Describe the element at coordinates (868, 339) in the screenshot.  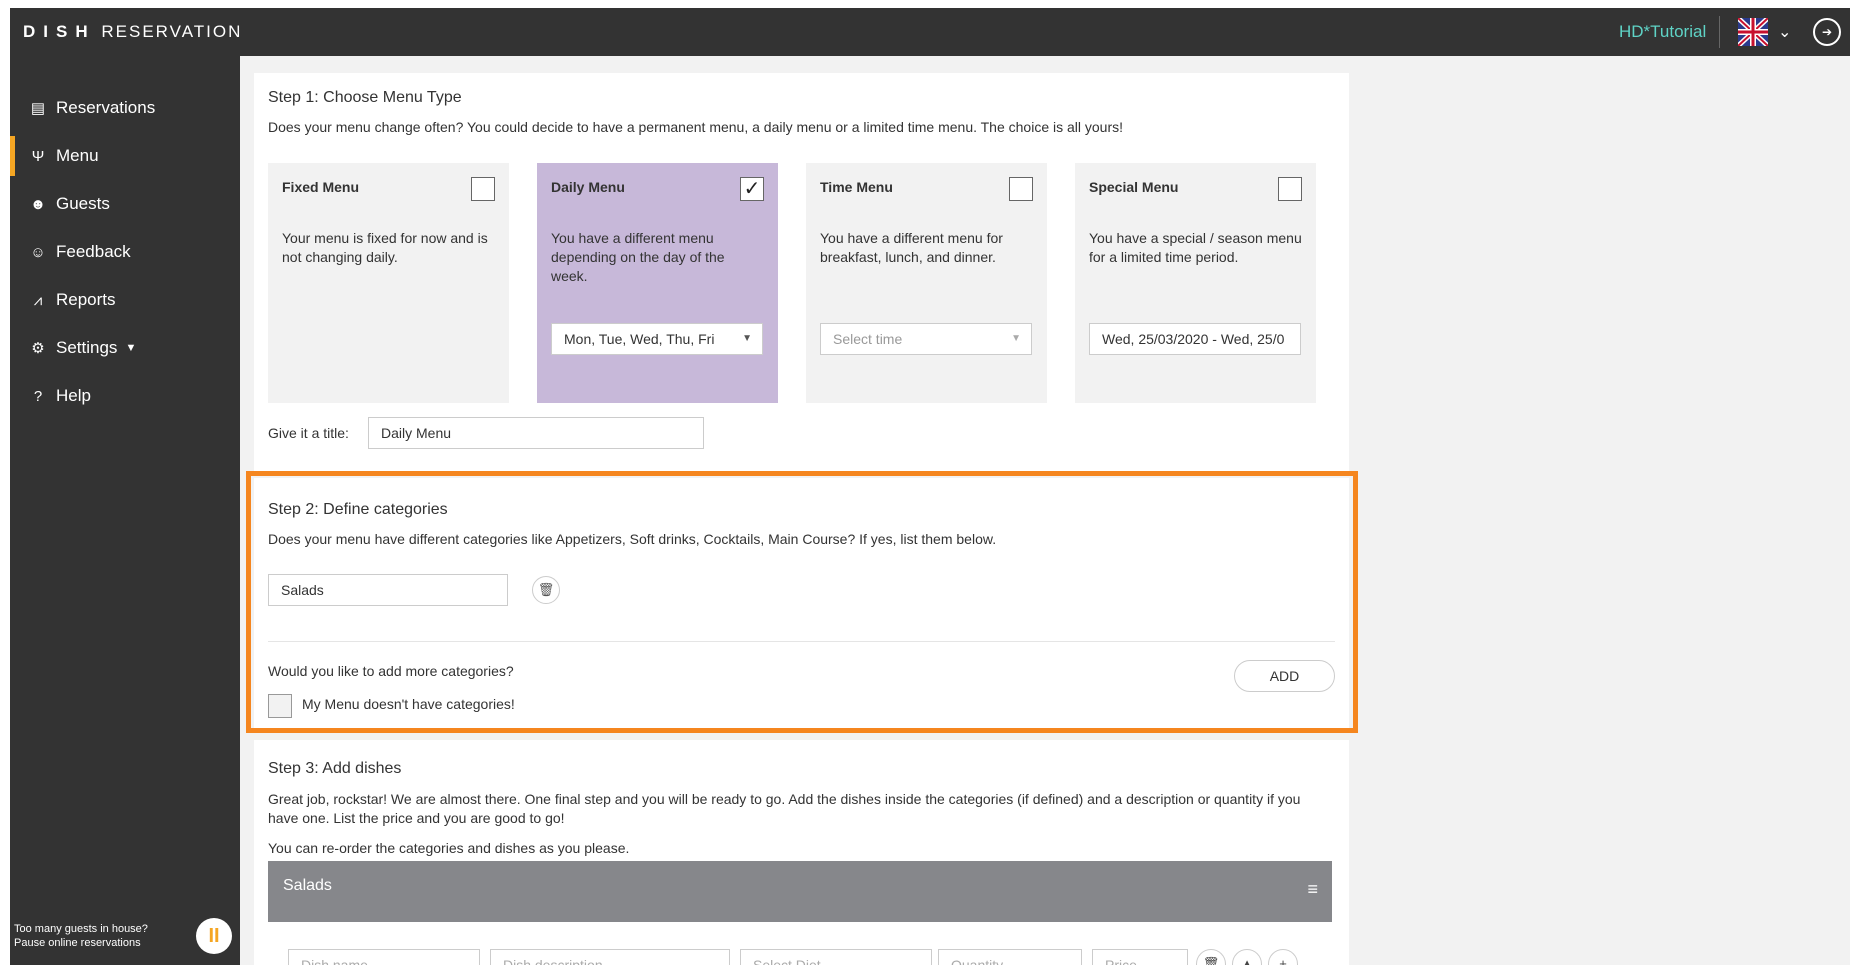
I see `time-select-placeholder: Select time` at that location.